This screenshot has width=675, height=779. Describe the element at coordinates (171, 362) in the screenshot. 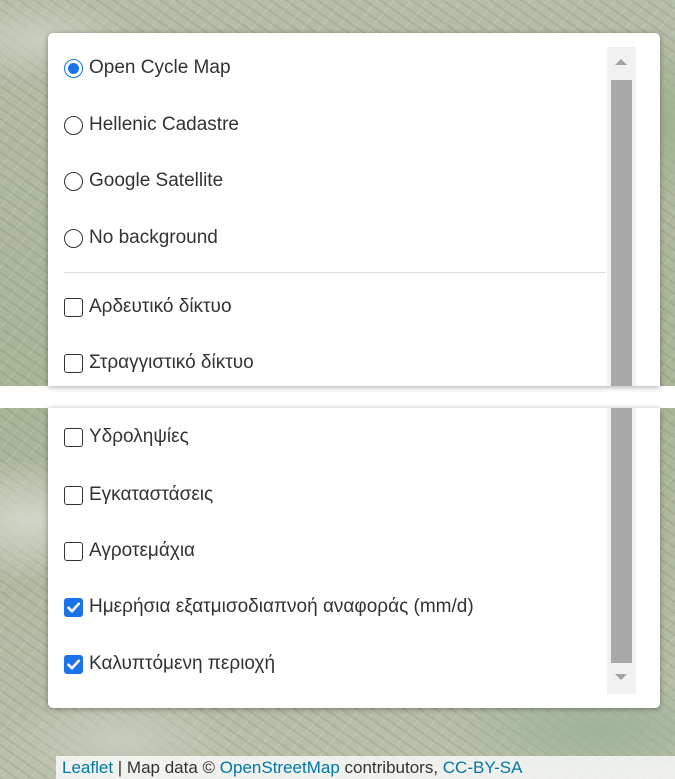

I see `overlay-label: Στραγγιστικό δίκτυο` at that location.